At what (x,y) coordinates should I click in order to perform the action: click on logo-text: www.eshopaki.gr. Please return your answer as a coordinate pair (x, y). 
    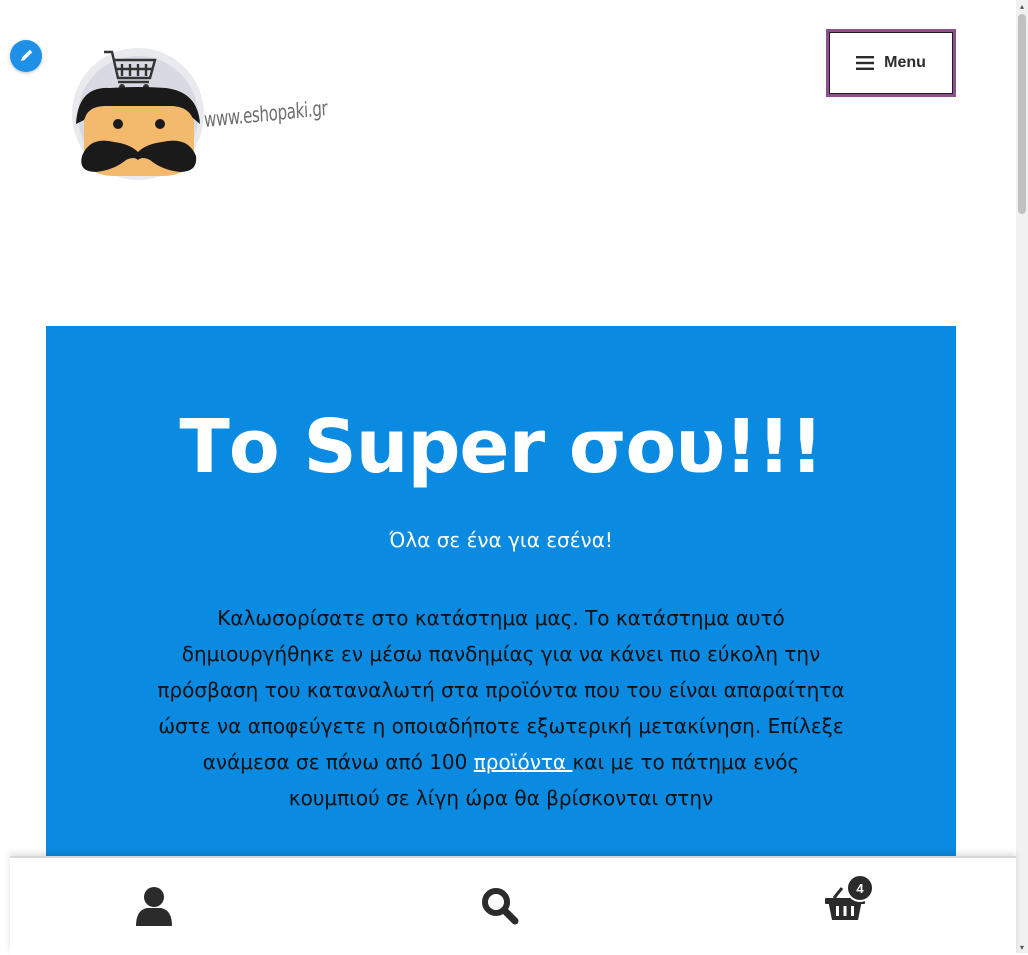
    Looking at the image, I should click on (265, 113).